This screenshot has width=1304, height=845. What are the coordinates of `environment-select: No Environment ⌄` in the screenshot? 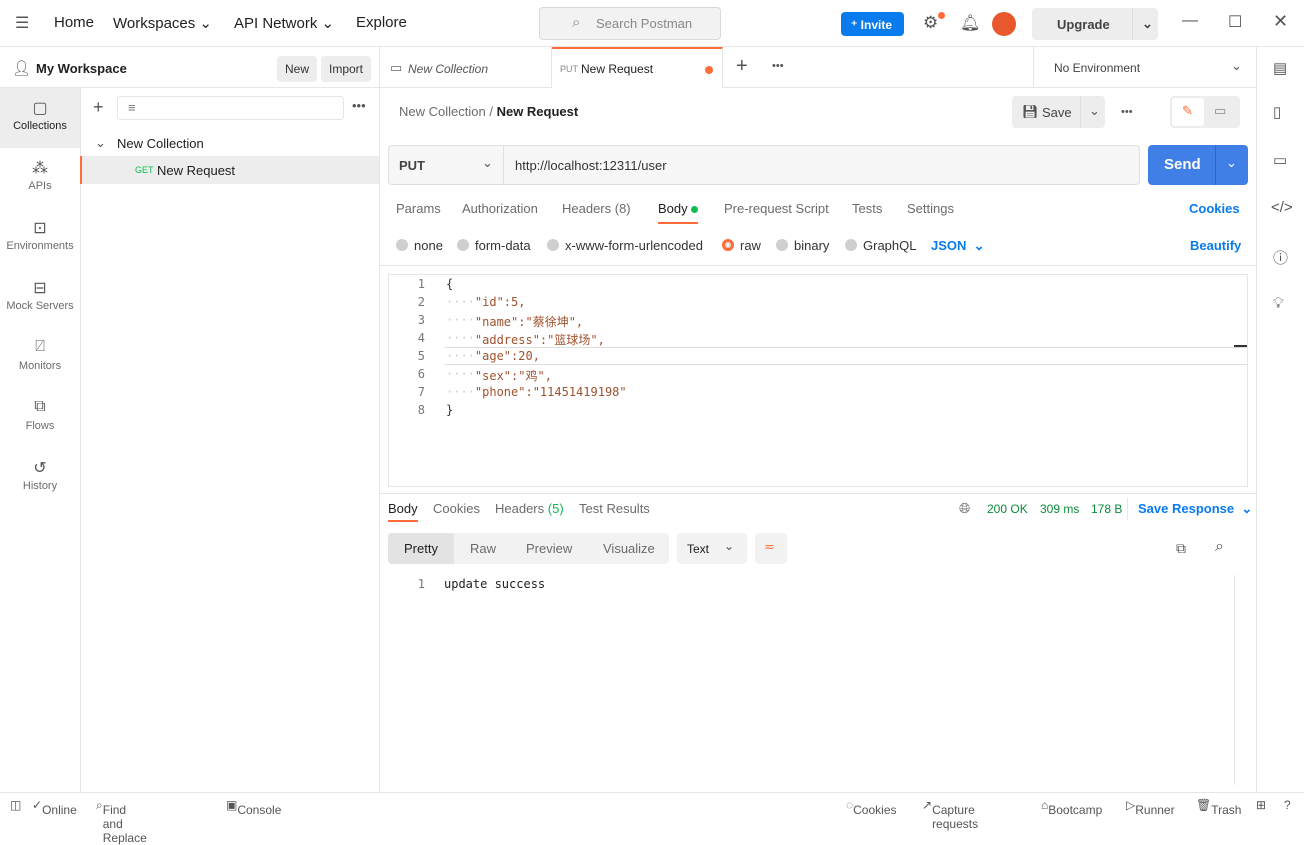 It's located at (1144, 67).